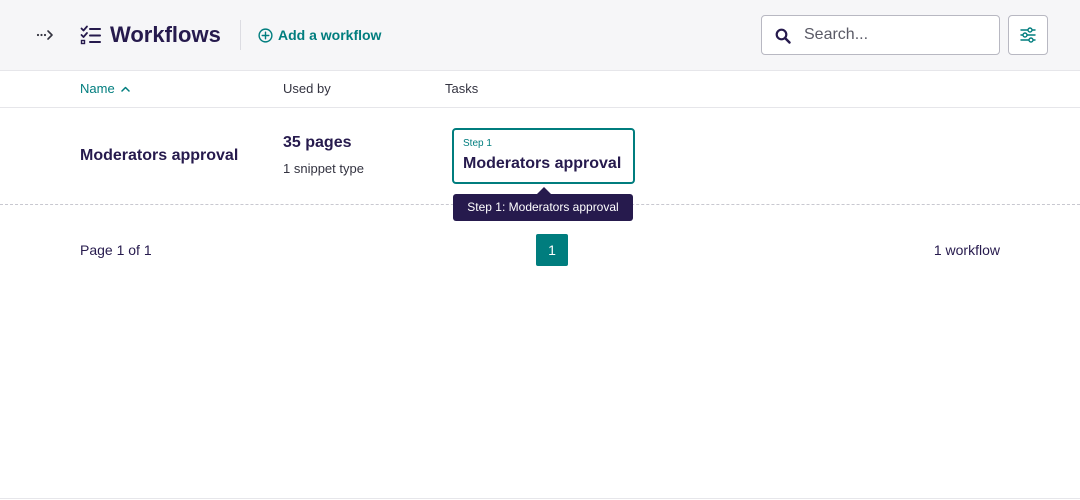 The image size is (1080, 500). What do you see at coordinates (116, 250) in the screenshot?
I see `pagination-info: Page 1 of 1` at bounding box center [116, 250].